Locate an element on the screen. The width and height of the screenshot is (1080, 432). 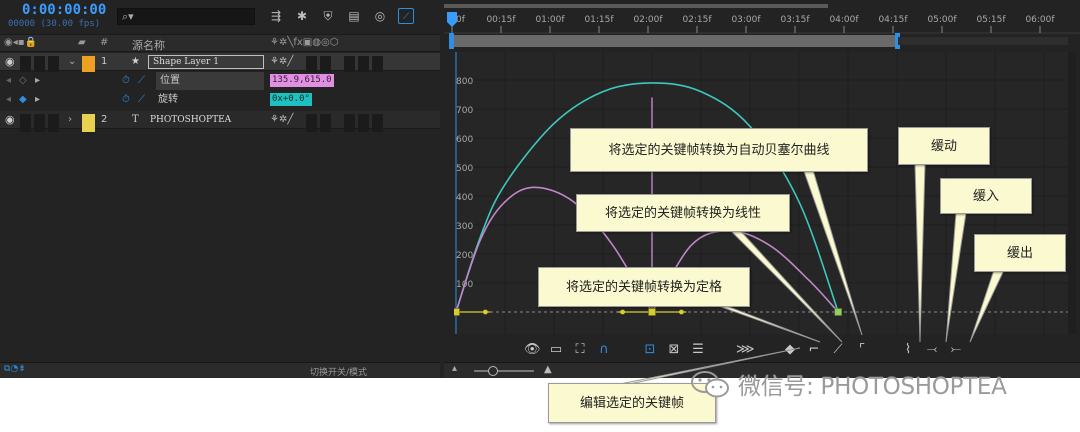
ease-in-icon: ⤙ is located at coordinates (932, 350).